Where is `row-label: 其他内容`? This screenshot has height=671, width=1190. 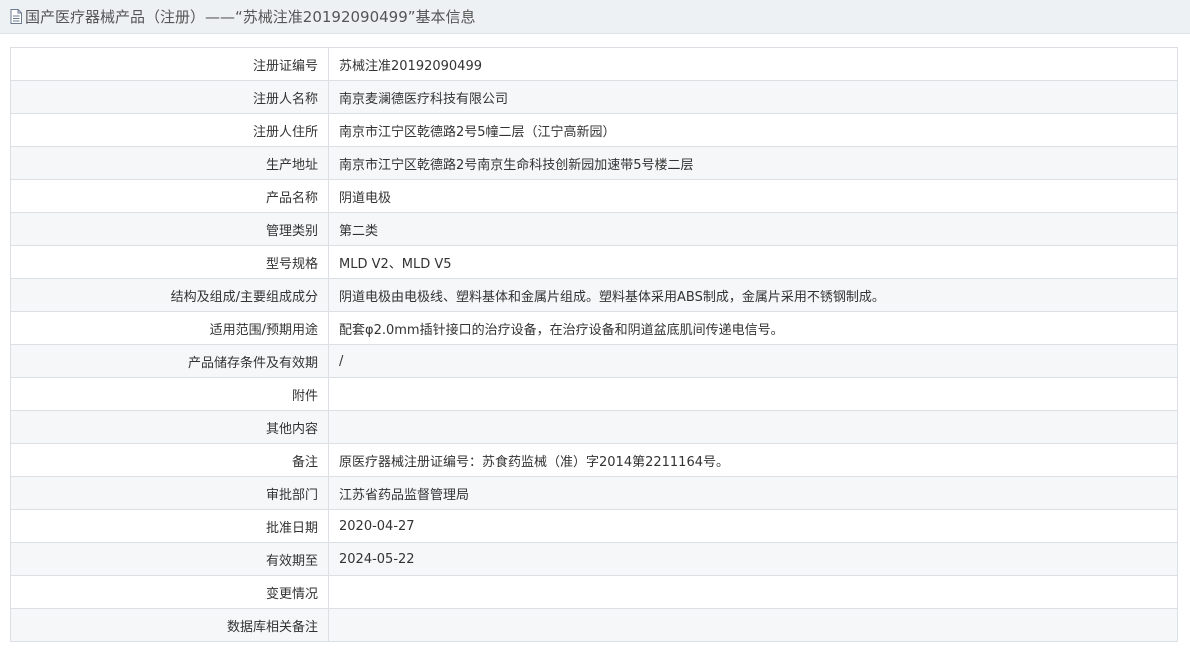 row-label: 其他内容 is located at coordinates (169, 427).